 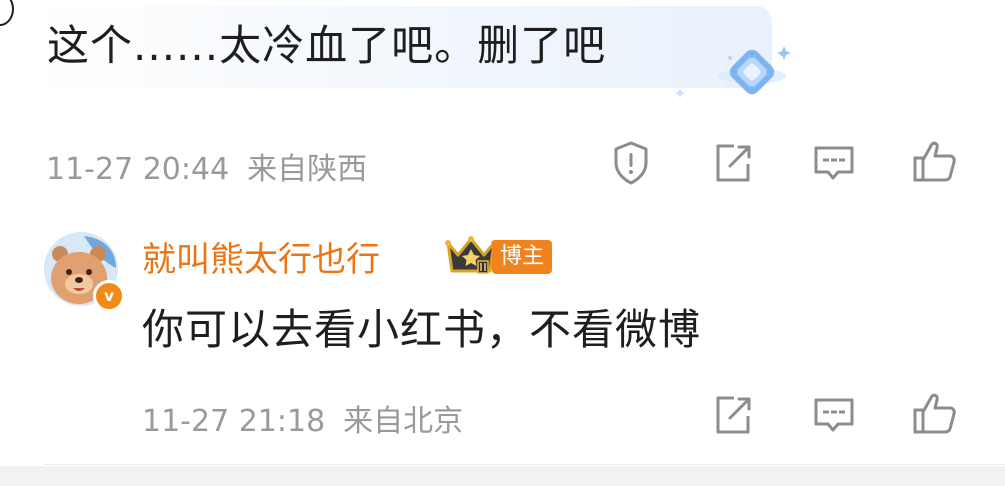 What do you see at coordinates (307, 169) in the screenshot?
I see `comment-location: 来自陕西` at bounding box center [307, 169].